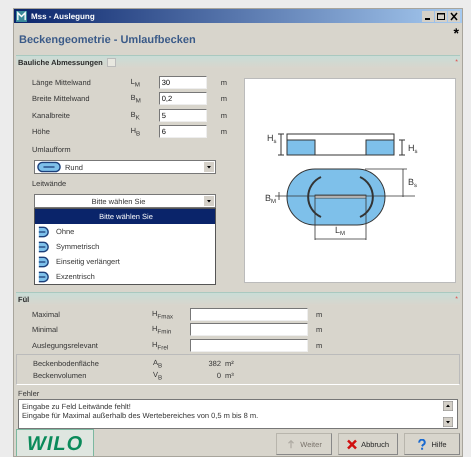  Describe the element at coordinates (441, 16) in the screenshot. I see `maximize-icon` at that location.